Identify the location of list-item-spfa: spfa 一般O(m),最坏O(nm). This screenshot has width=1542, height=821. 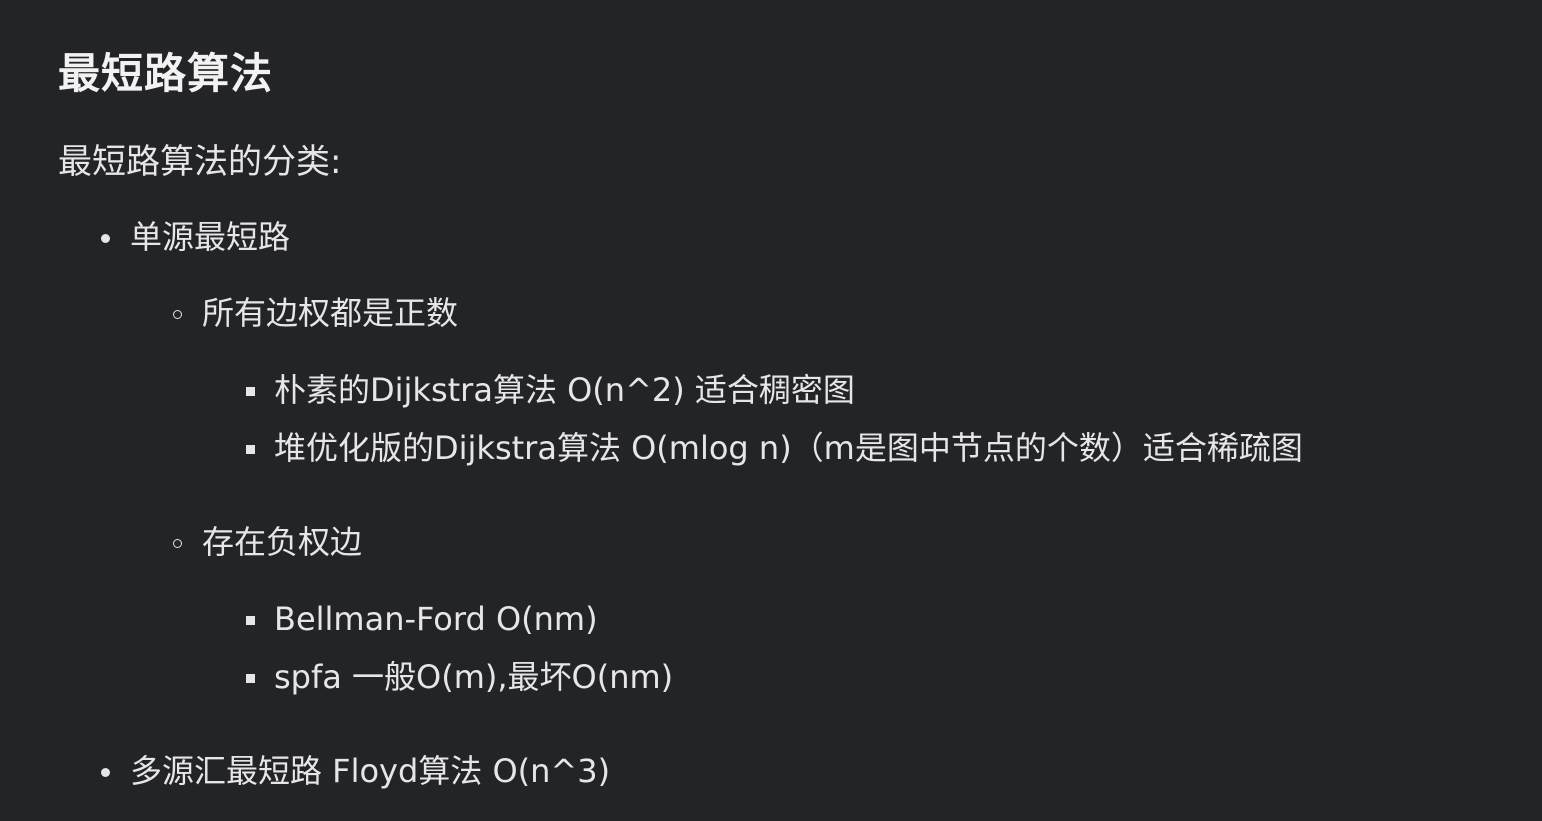
(474, 677).